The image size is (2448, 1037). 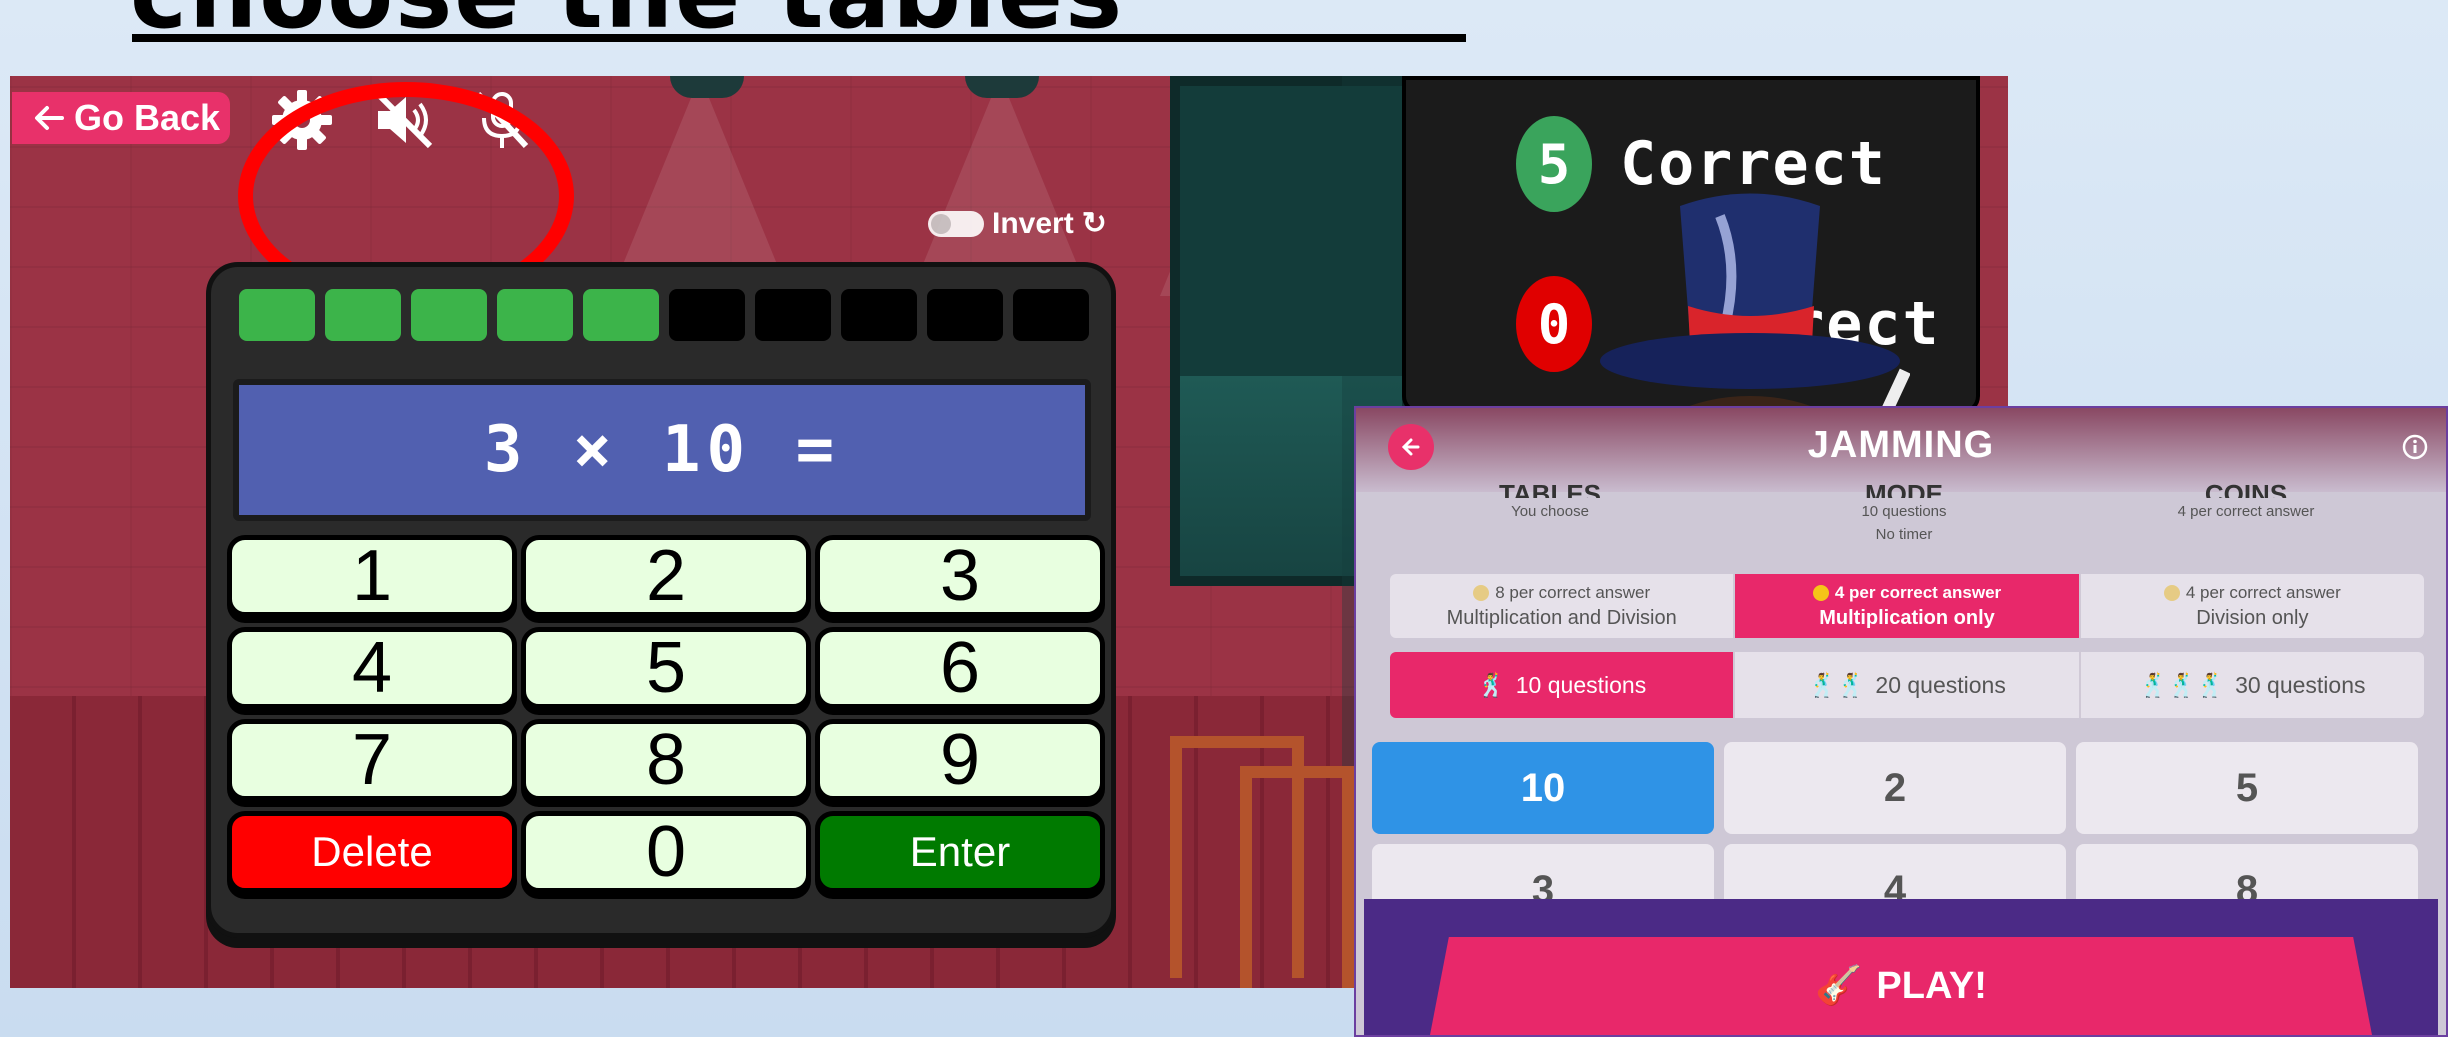 What do you see at coordinates (960, 852) in the screenshot?
I see `enter-button: Enter` at bounding box center [960, 852].